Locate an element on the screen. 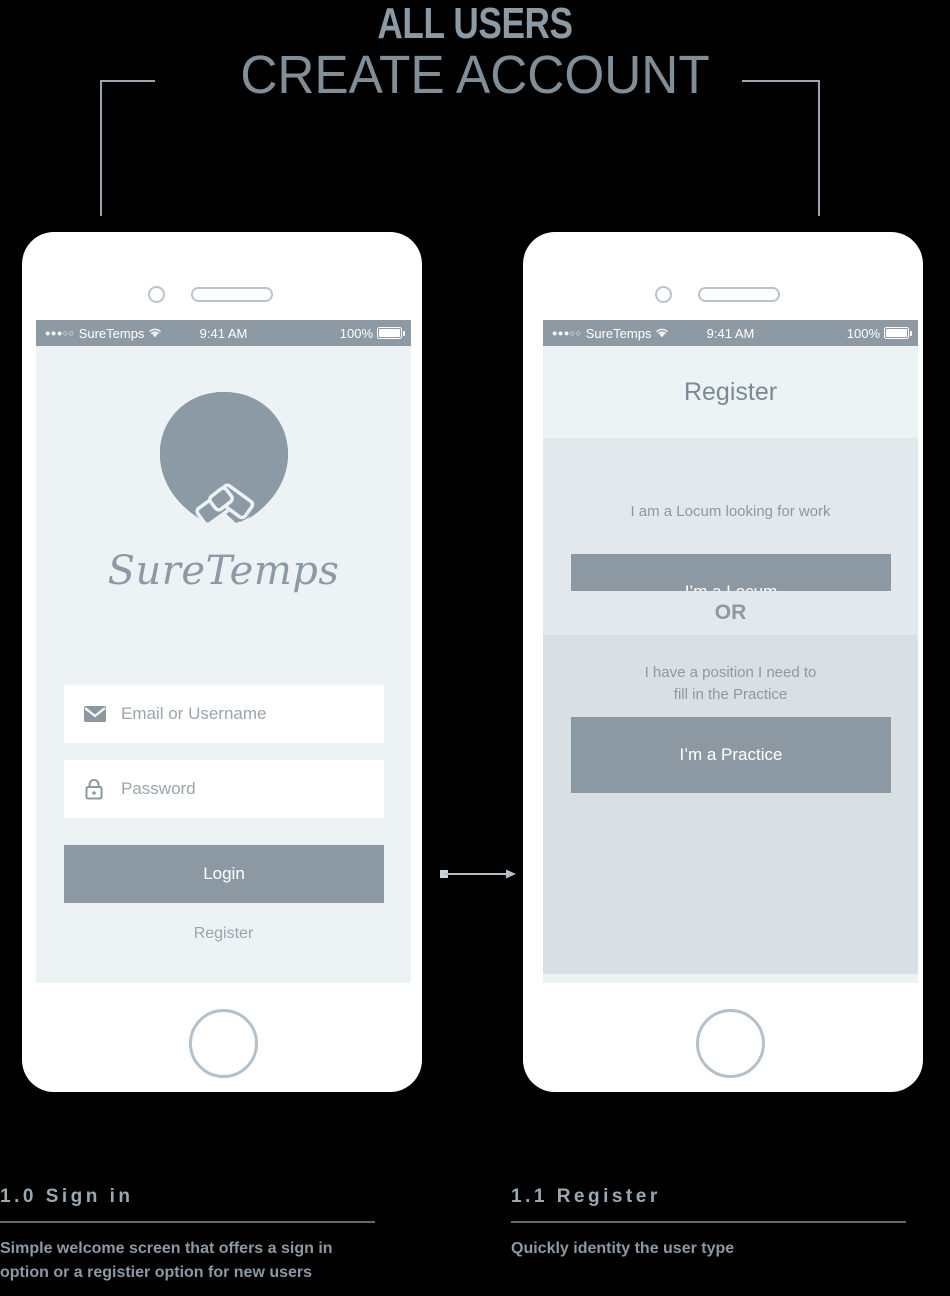  caption-signin-rule is located at coordinates (187, 1221).